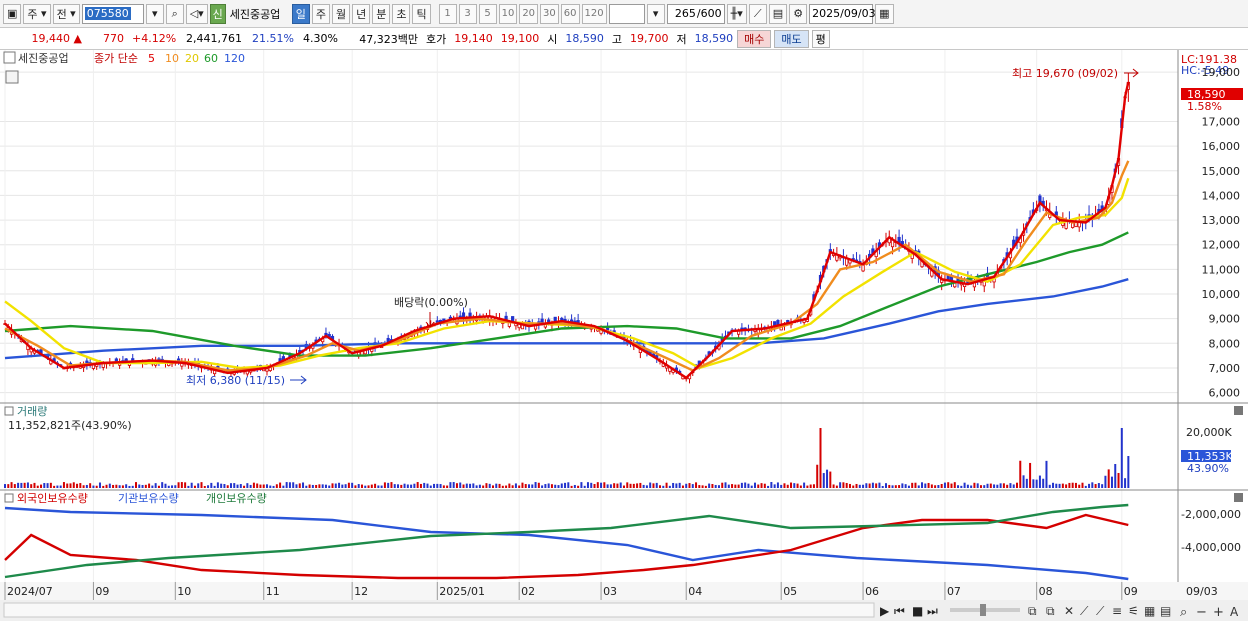  Describe the element at coordinates (932, 611) in the screenshot. I see `scroll-last-icon: ⏭` at that location.